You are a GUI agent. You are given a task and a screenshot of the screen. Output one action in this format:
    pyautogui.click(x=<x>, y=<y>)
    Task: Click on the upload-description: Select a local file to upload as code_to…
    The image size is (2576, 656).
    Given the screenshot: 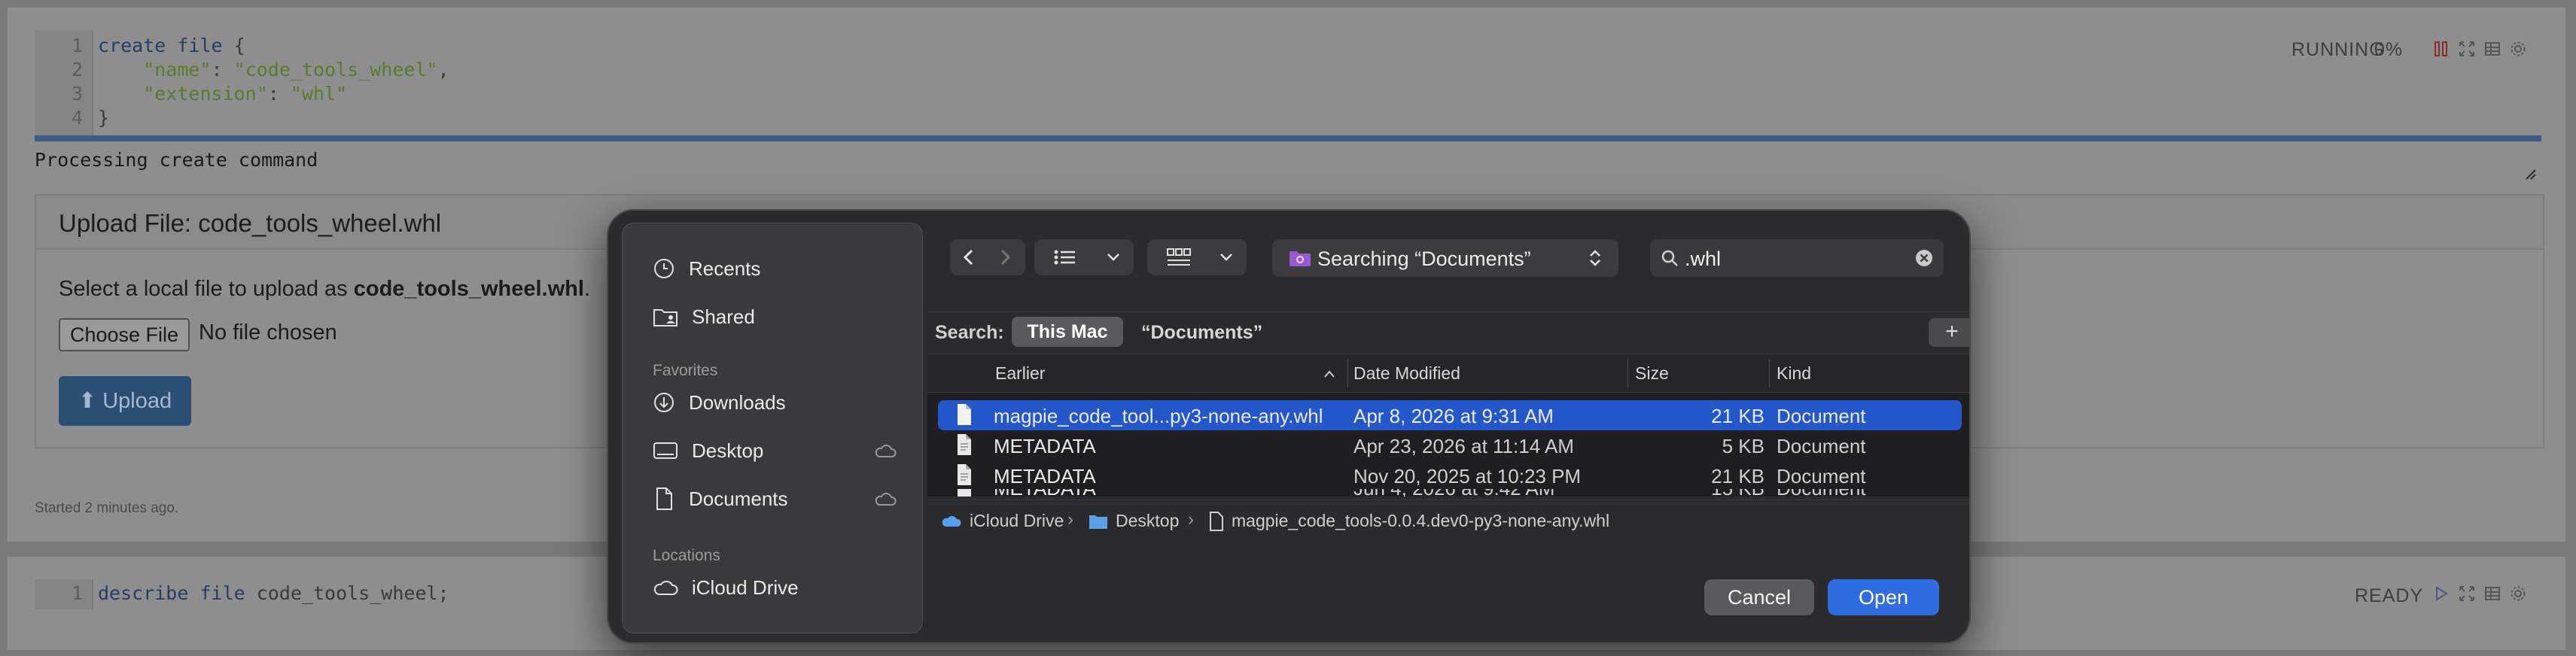 What is the action you would take?
    pyautogui.click(x=325, y=289)
    